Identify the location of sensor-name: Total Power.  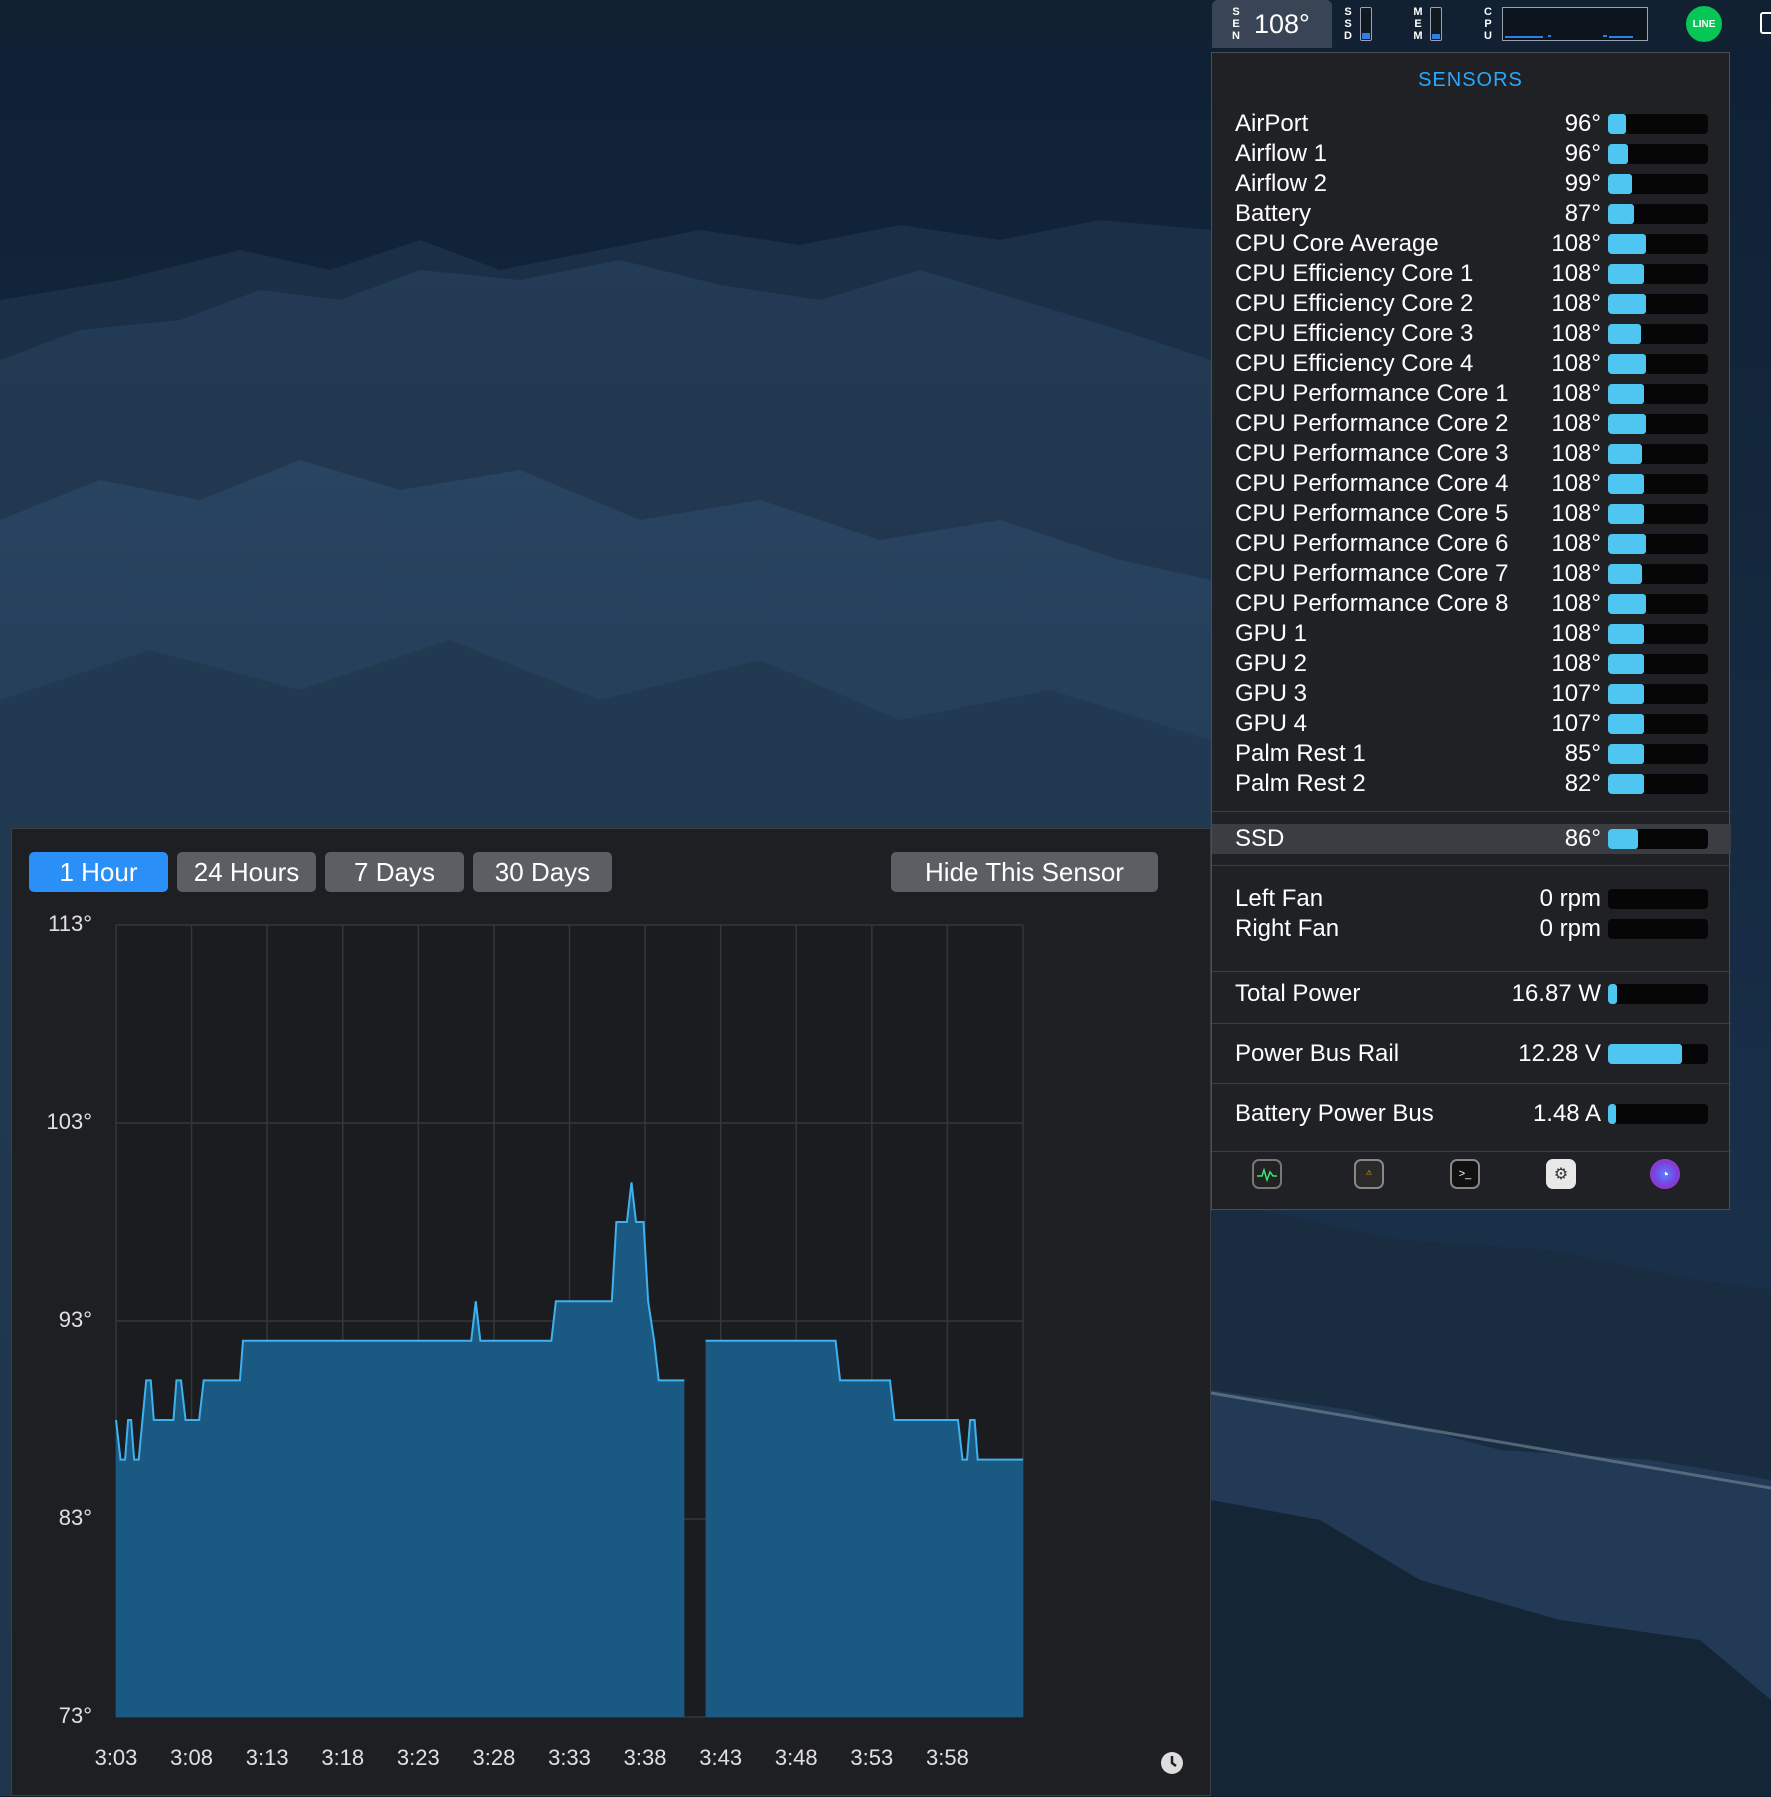
(1298, 993).